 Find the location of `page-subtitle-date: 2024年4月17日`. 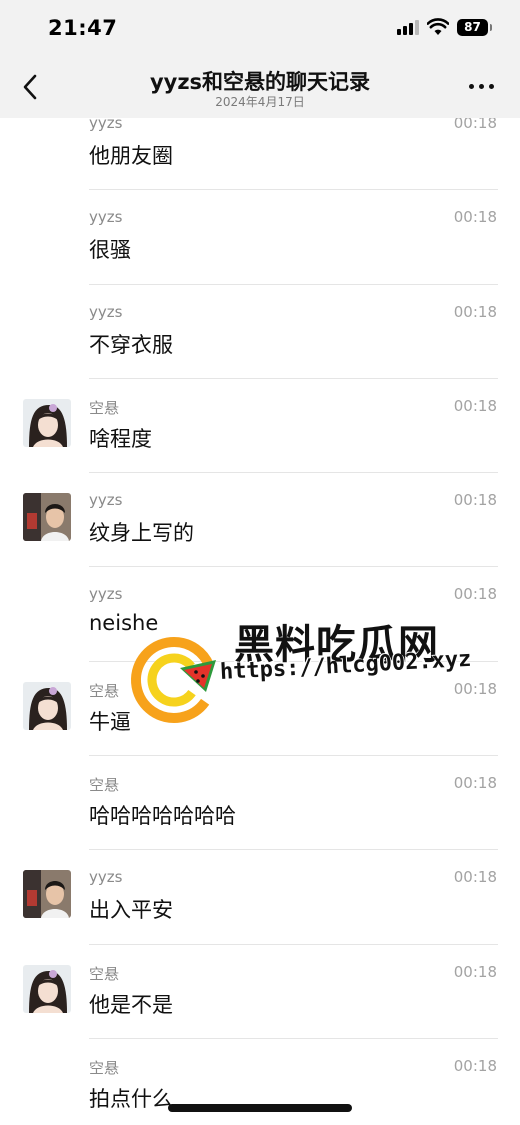

page-subtitle-date: 2024年4月17日 is located at coordinates (260, 102).